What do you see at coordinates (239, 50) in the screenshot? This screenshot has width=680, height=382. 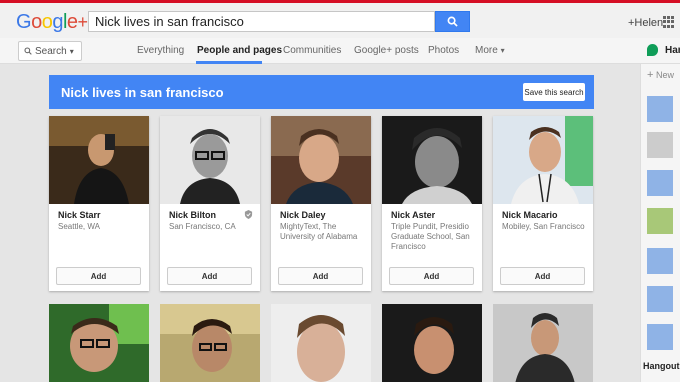 I see `tab-people-and-pages: People and pages` at bounding box center [239, 50].